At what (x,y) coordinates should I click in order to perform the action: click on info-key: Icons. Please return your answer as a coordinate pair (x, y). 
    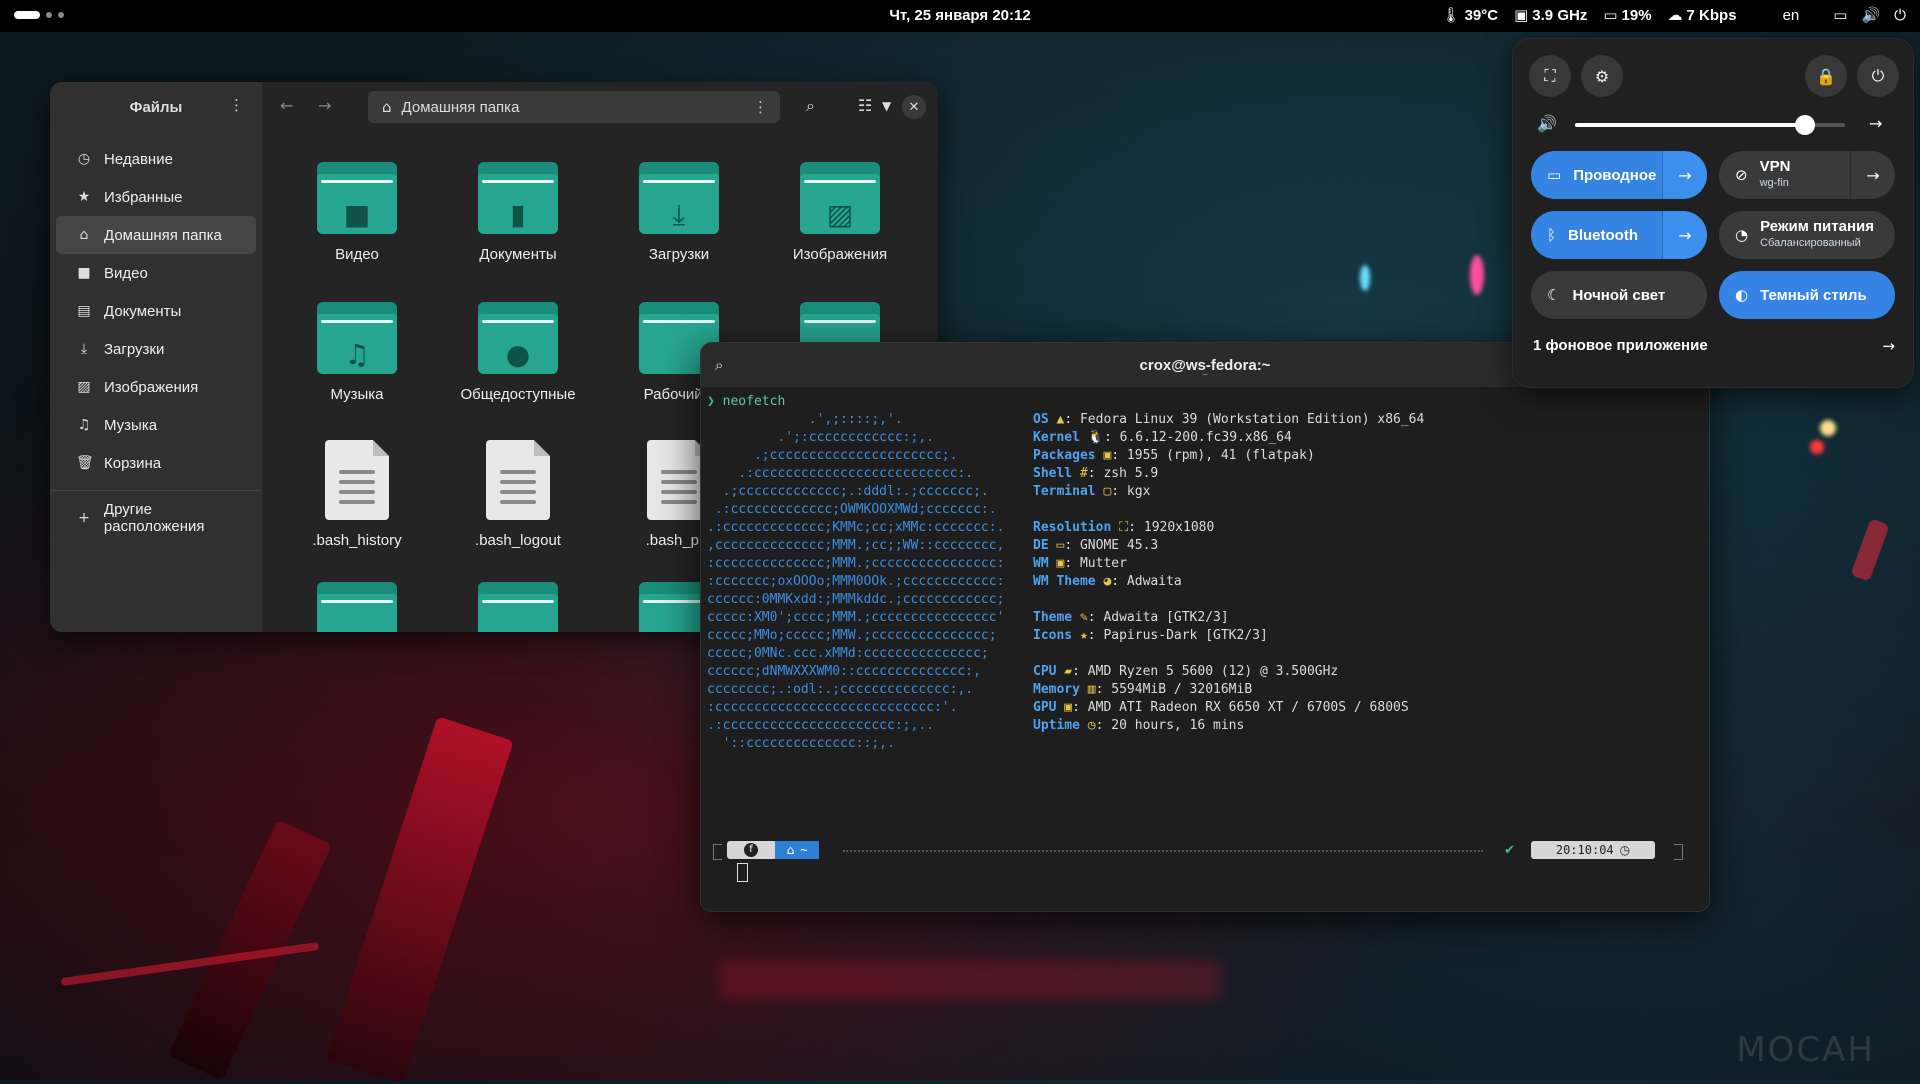
    Looking at the image, I should click on (1053, 635).